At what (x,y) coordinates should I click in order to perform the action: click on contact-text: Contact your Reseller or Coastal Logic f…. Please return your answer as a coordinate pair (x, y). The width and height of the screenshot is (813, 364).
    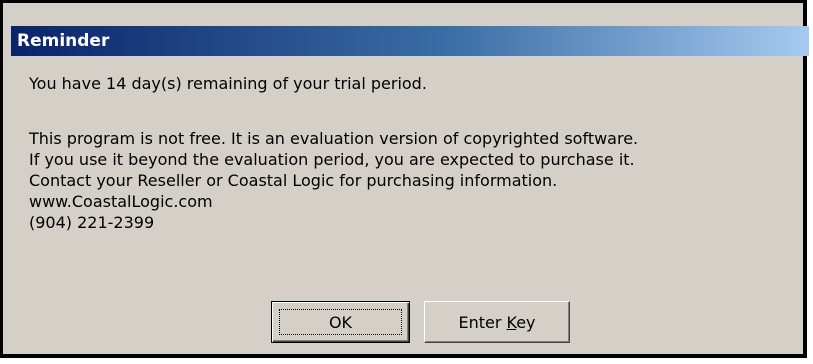
    Looking at the image, I should click on (293, 180).